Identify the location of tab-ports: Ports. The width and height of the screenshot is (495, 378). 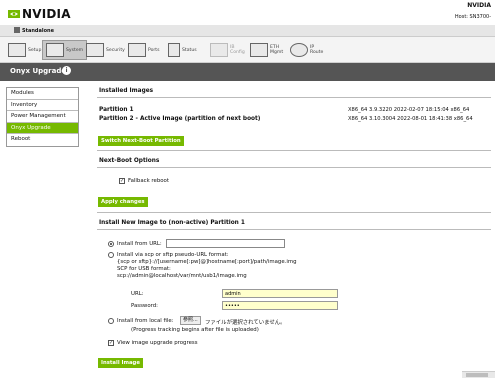
(144, 50).